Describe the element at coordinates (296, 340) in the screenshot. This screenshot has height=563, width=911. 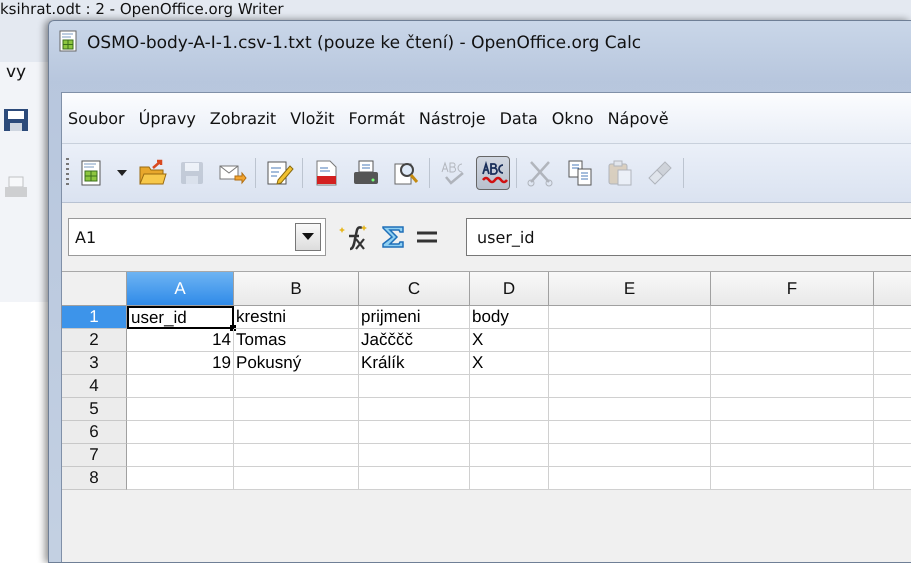
I see `table-cell: Tomas` at that location.